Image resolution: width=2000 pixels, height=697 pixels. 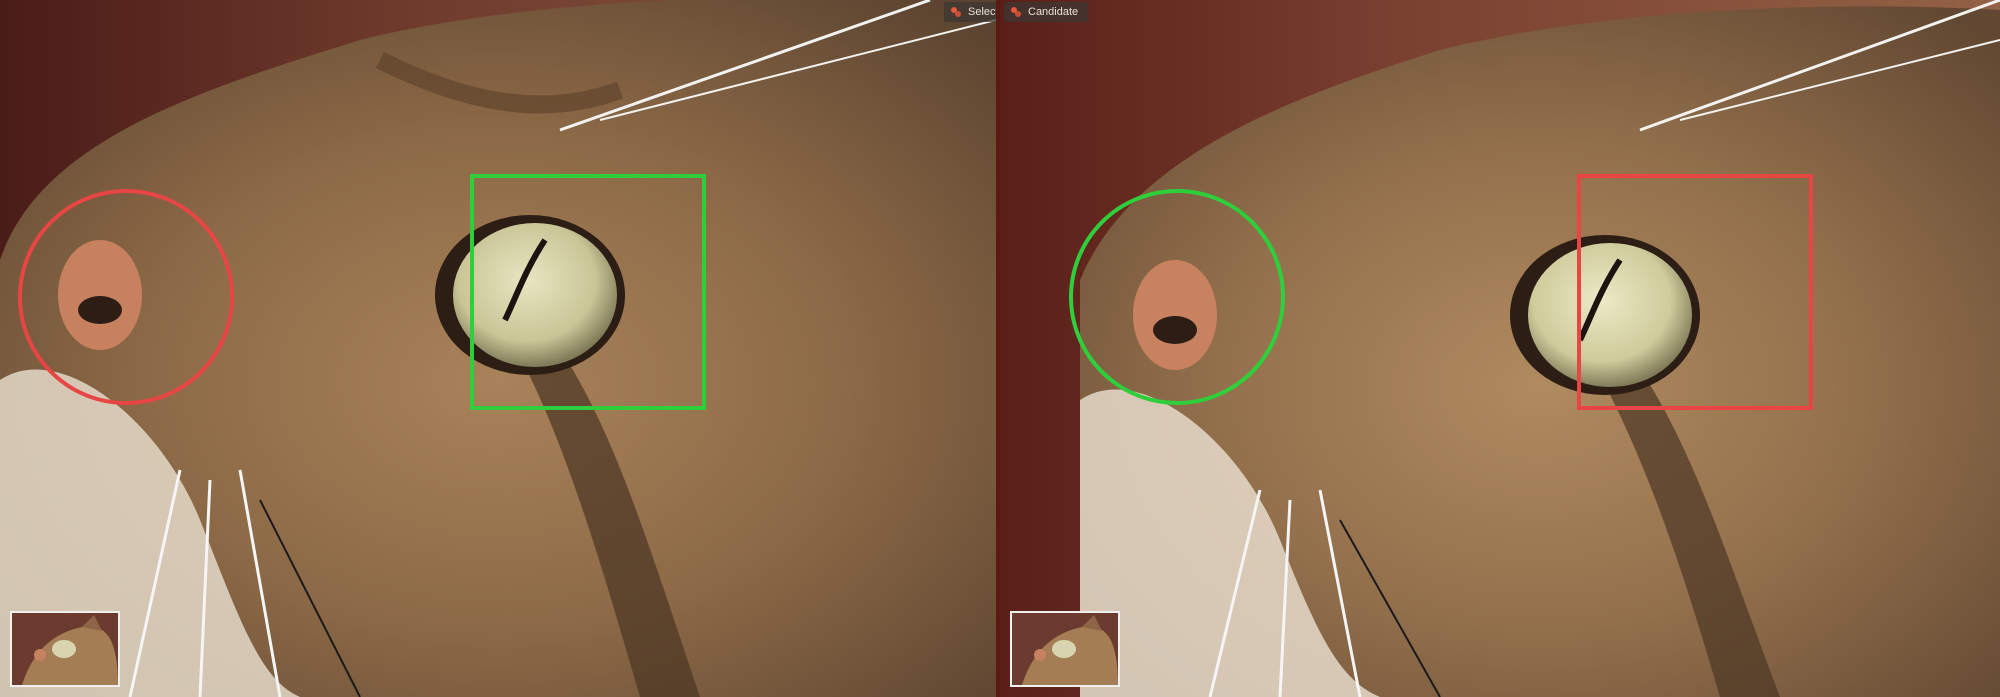 I want to click on thumbnail-left, so click(x=65, y=649).